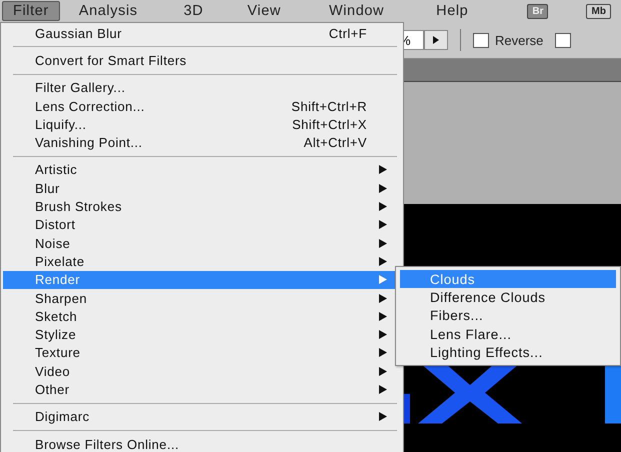  What do you see at coordinates (264, 11) in the screenshot?
I see `menu-title: View` at bounding box center [264, 11].